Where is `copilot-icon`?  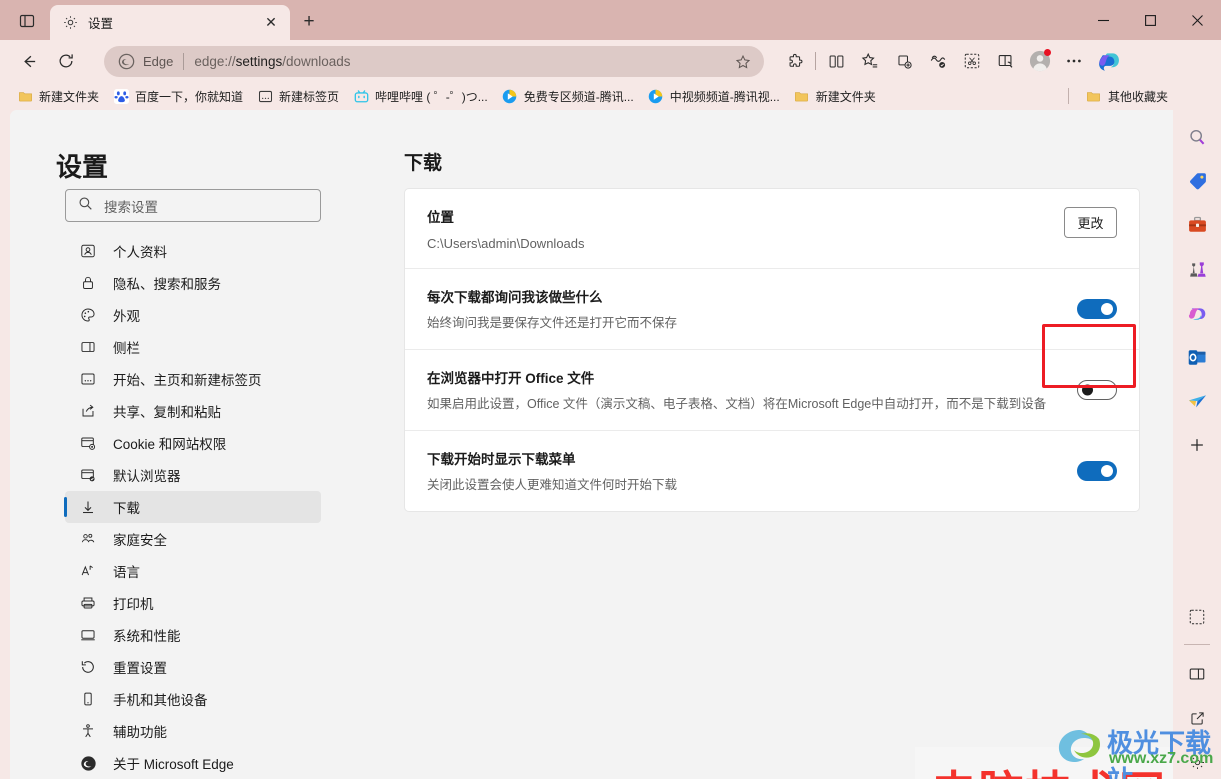 copilot-icon is located at coordinates (1108, 61).